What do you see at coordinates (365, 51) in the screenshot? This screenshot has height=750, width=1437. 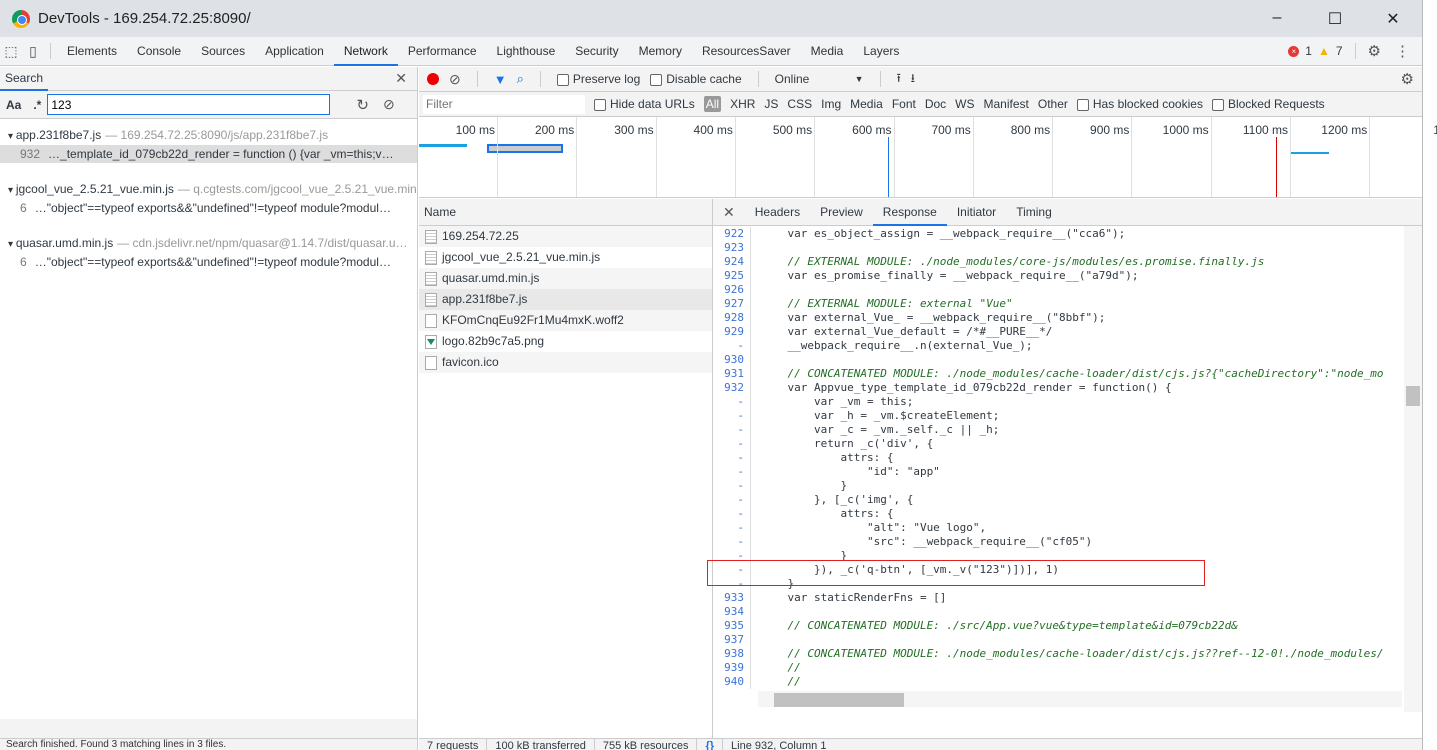 I see `tab-network: Network` at bounding box center [365, 51].